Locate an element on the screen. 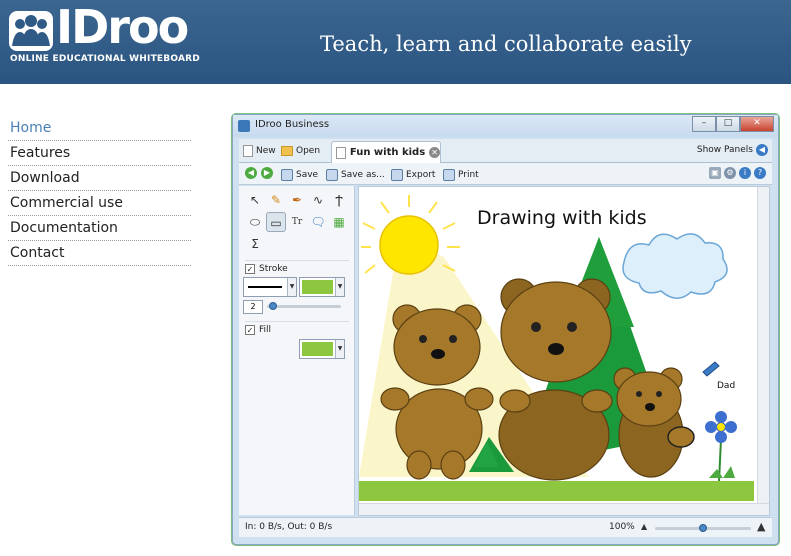 The width and height of the screenshot is (791, 556). nav-documentation: Documentation is located at coordinates (99, 228).